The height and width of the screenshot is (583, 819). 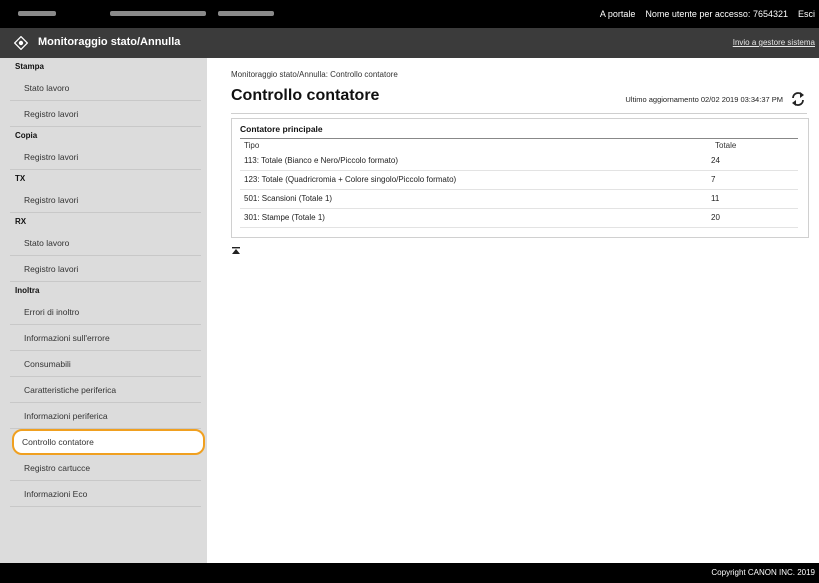 I want to click on column-header-total: Totale, so click(x=726, y=145).